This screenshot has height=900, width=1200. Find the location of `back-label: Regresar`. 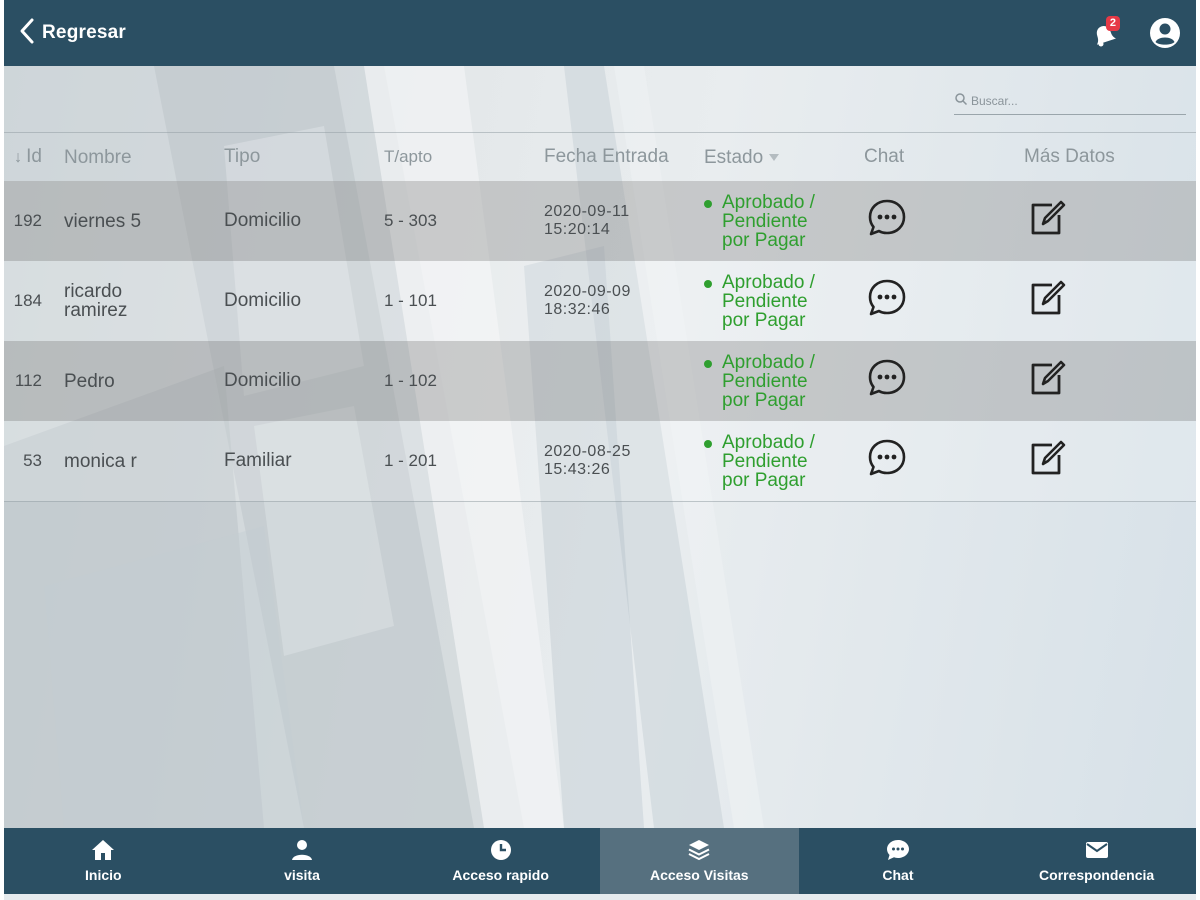

back-label: Regresar is located at coordinates (84, 32).